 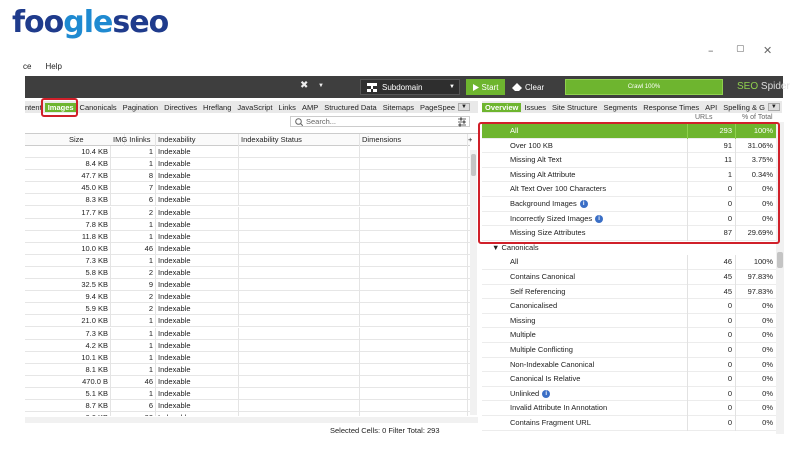 I want to click on table-row: 5.8 KB 2 Indexable, so click(x=247, y=273).